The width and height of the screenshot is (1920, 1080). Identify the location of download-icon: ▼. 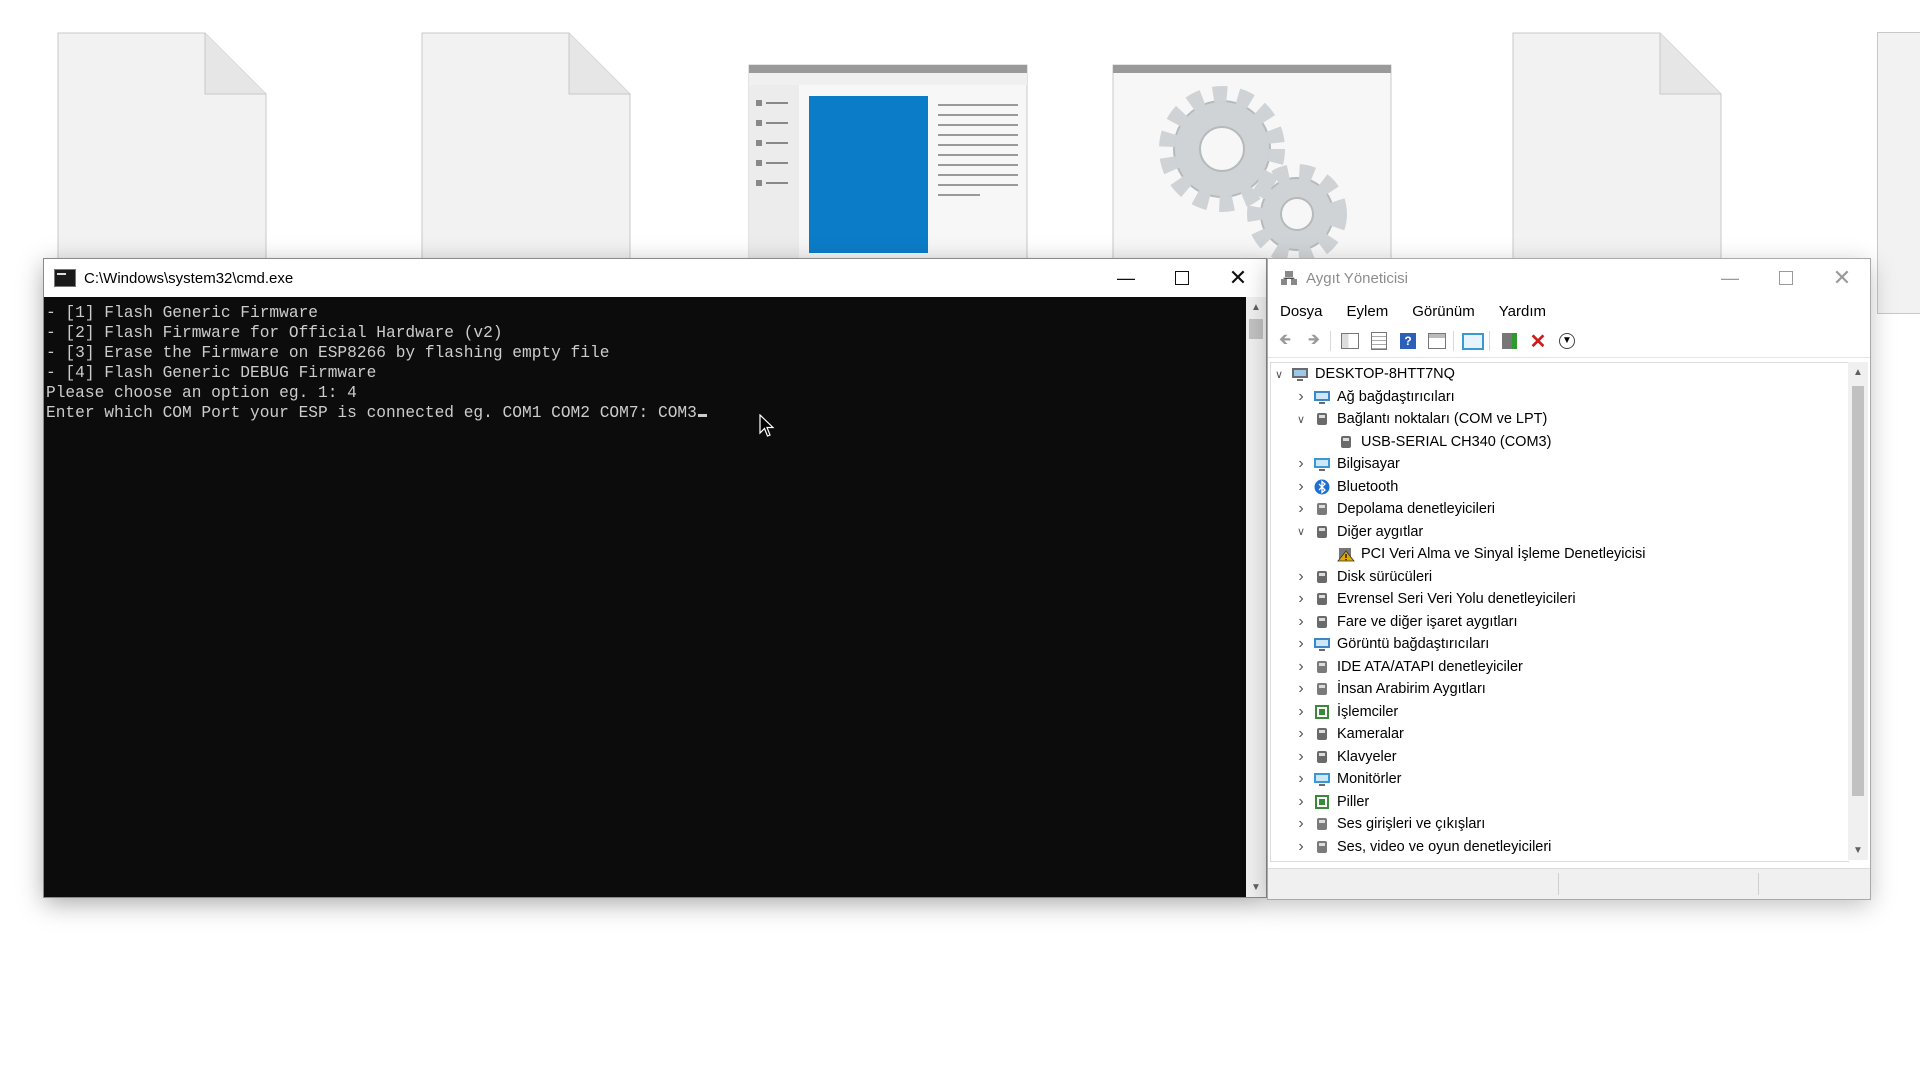
(1567, 341).